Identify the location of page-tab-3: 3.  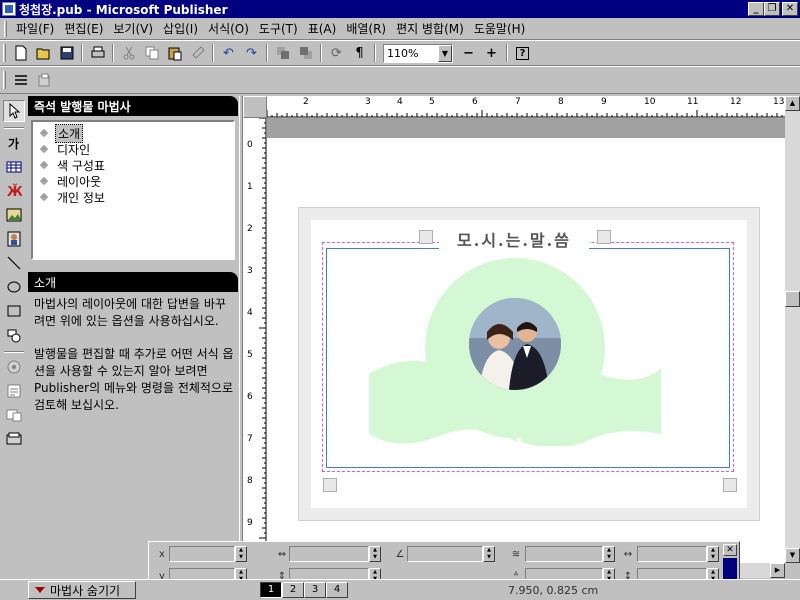
(315, 590).